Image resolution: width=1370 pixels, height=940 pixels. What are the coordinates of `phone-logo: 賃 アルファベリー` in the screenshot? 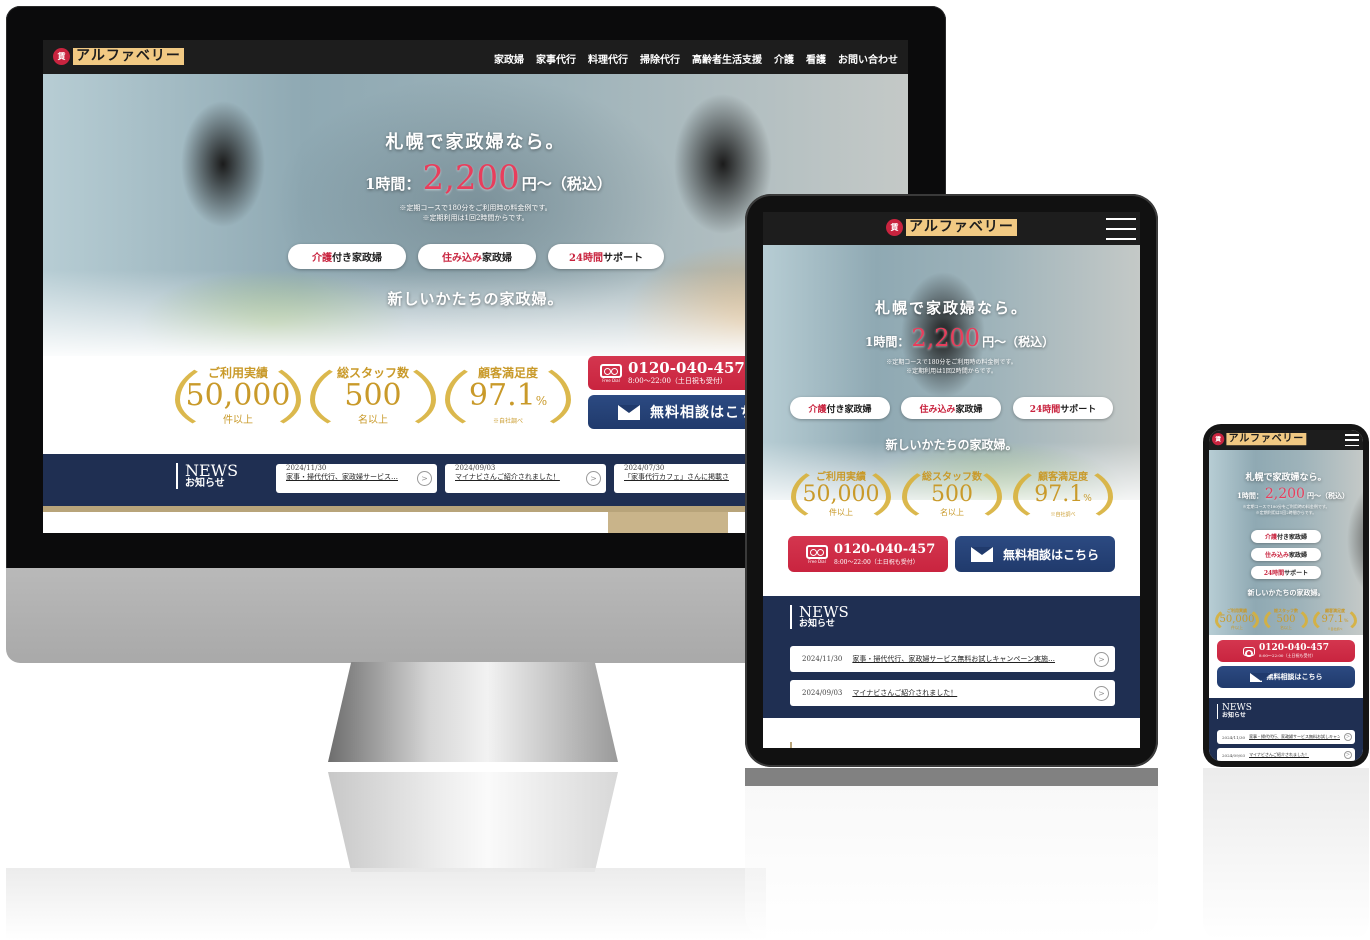 It's located at (1259, 439).